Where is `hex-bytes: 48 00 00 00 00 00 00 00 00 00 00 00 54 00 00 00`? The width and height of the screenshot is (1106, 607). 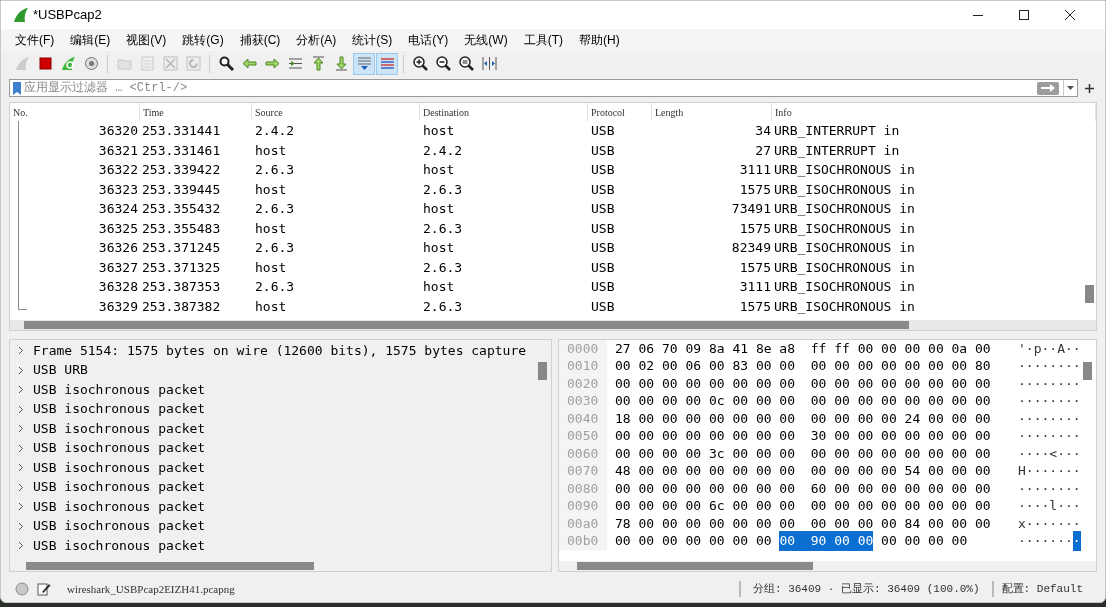
hex-bytes: 48 00 00 00 00 00 00 00 00 00 00 00 54 00 00 00 is located at coordinates (803, 471).